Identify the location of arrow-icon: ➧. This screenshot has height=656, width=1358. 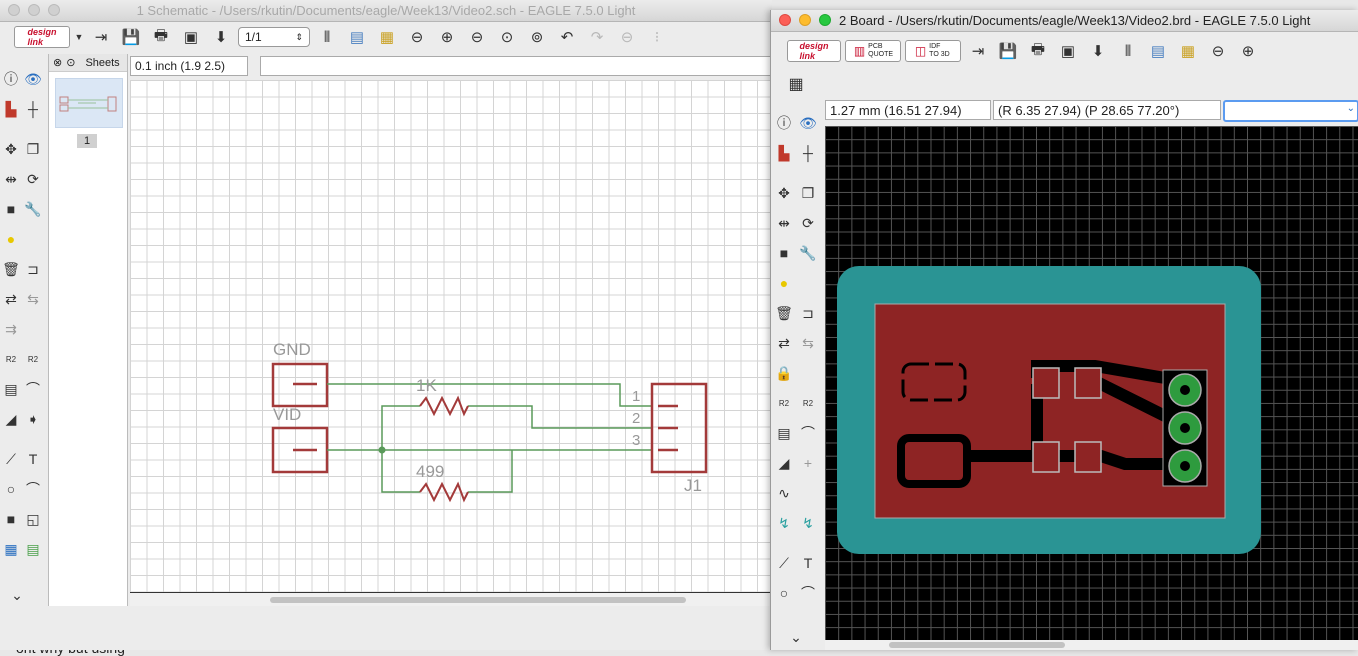
(33, 419).